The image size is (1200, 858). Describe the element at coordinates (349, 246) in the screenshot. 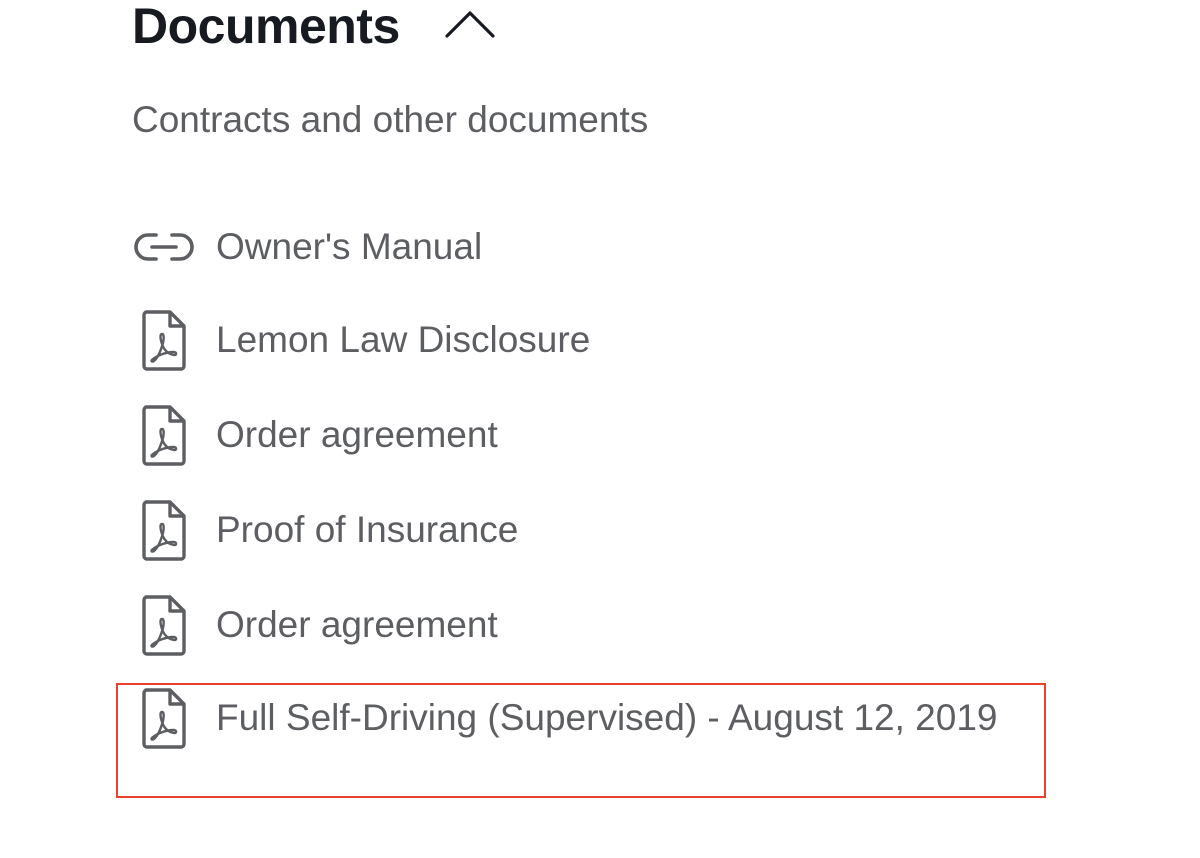

I see `document-label: Owner's Manual` at that location.